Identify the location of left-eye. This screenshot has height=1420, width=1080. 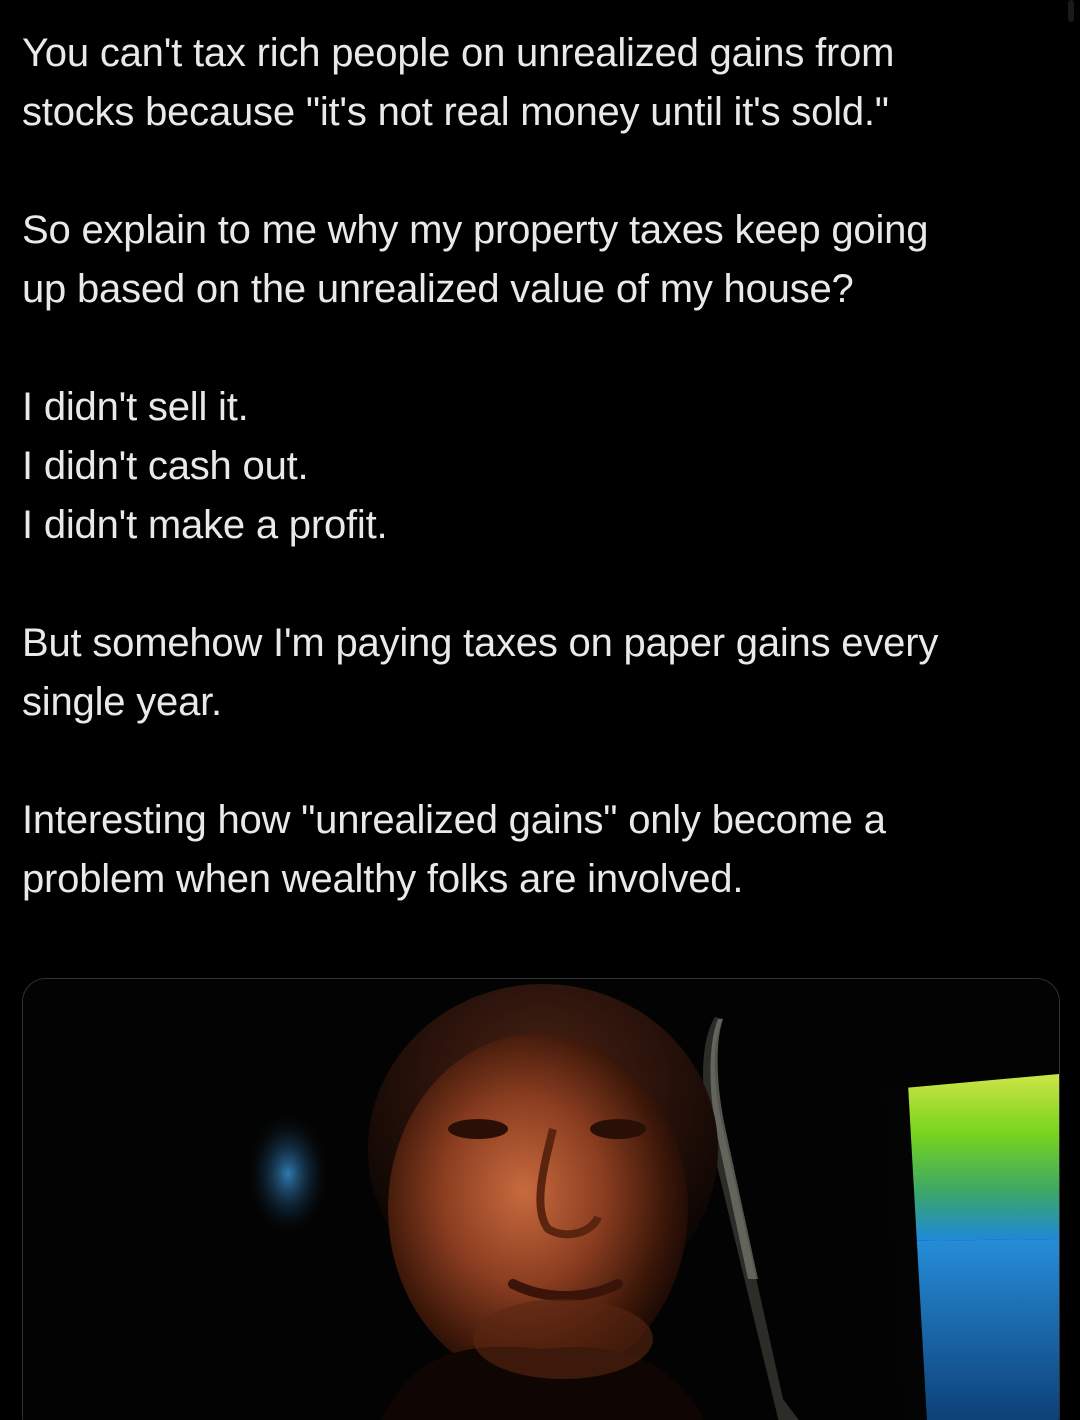
(478, 1129).